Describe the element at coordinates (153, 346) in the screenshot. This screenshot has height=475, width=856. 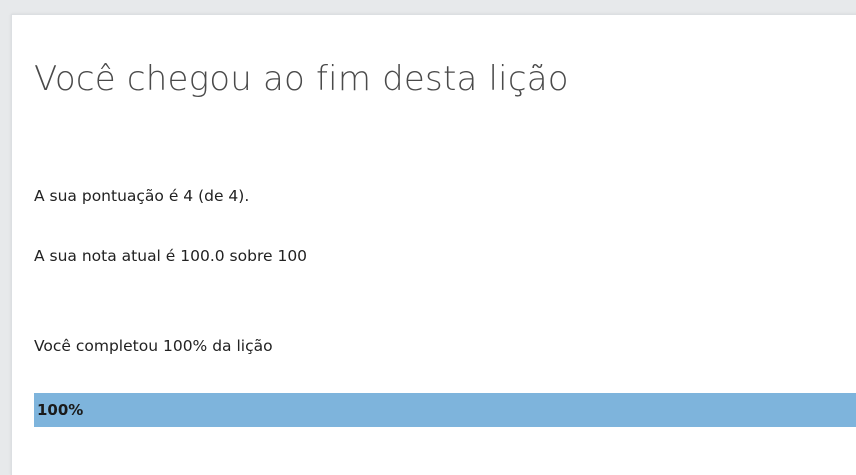
I see `completion-text: Você completou 100% da lição` at that location.